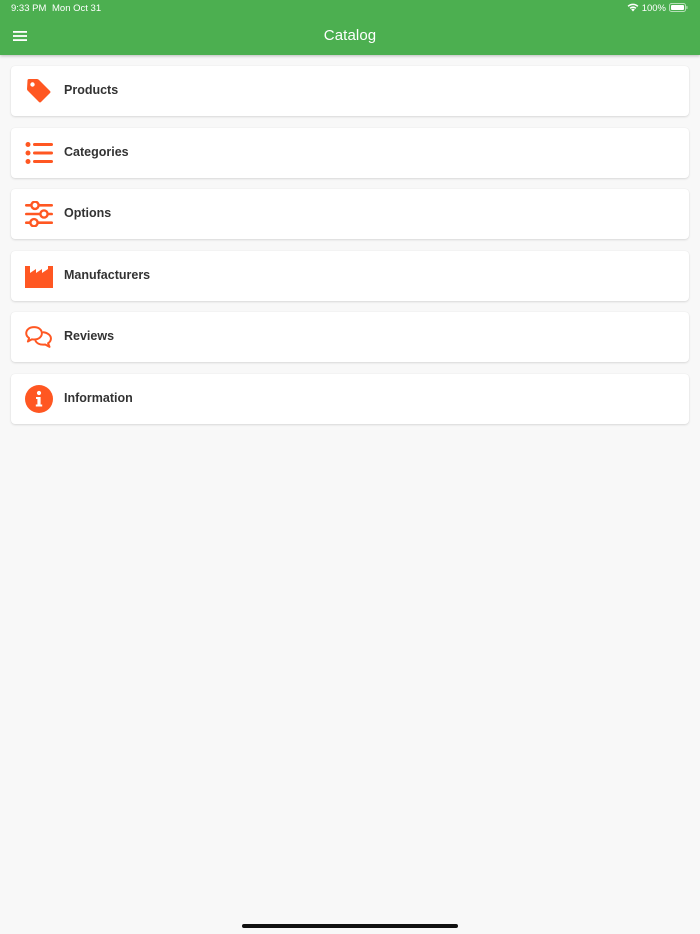 Image resolution: width=700 pixels, height=934 pixels. Describe the element at coordinates (39, 91) in the screenshot. I see `tag-icon` at that location.